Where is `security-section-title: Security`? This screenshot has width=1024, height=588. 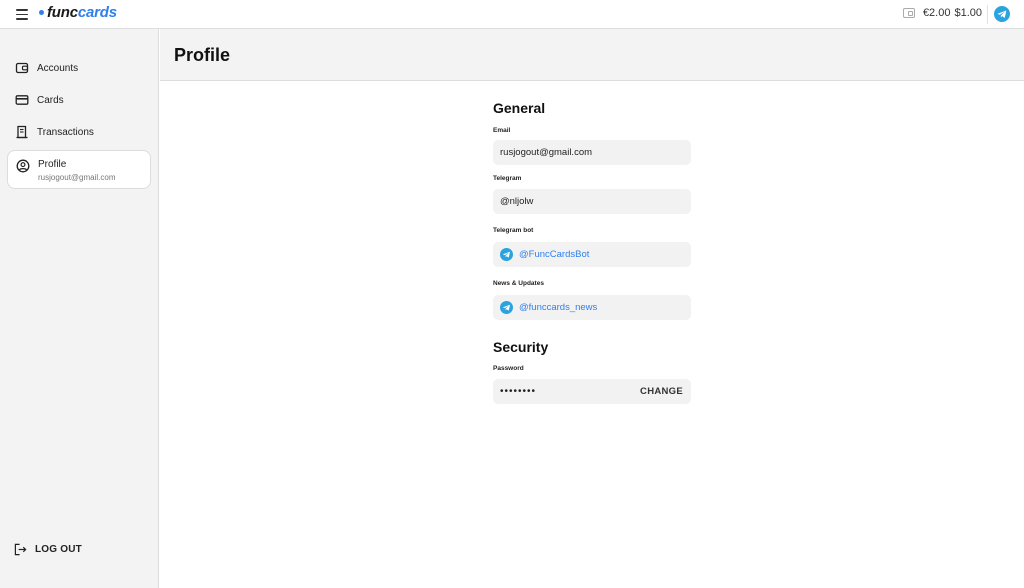
security-section-title: Security is located at coordinates (521, 347).